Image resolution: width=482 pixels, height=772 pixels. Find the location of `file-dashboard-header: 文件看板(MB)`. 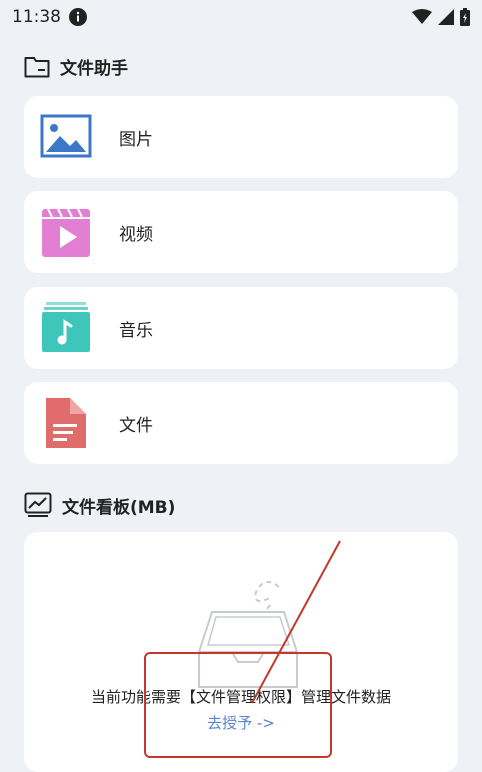

file-dashboard-header: 文件看板(MB) is located at coordinates (99, 505).